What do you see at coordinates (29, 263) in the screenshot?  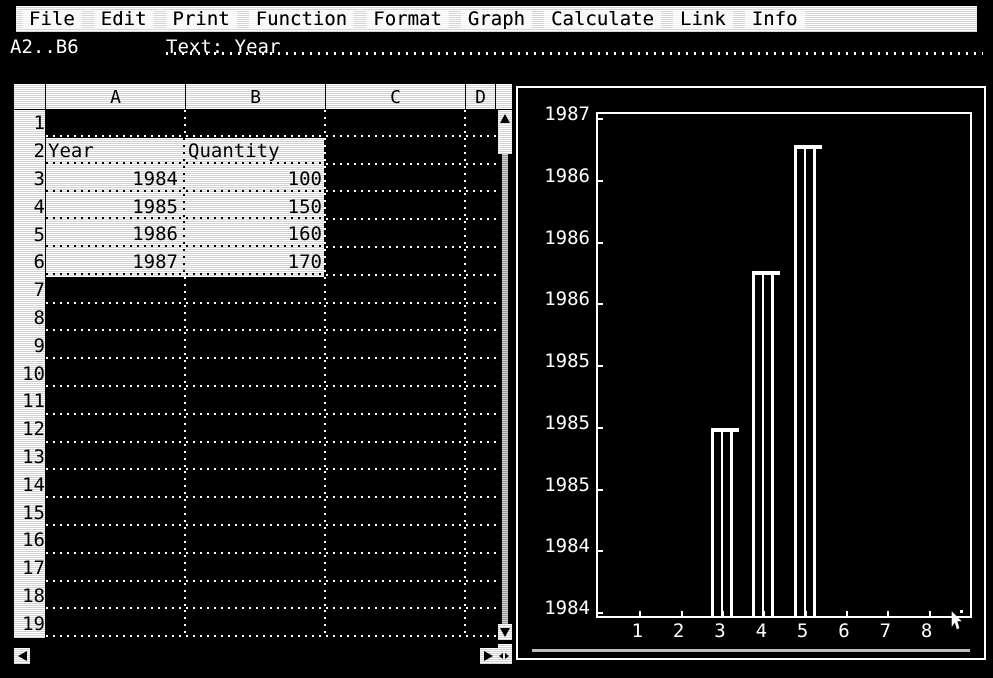 I see `row-number: 6` at bounding box center [29, 263].